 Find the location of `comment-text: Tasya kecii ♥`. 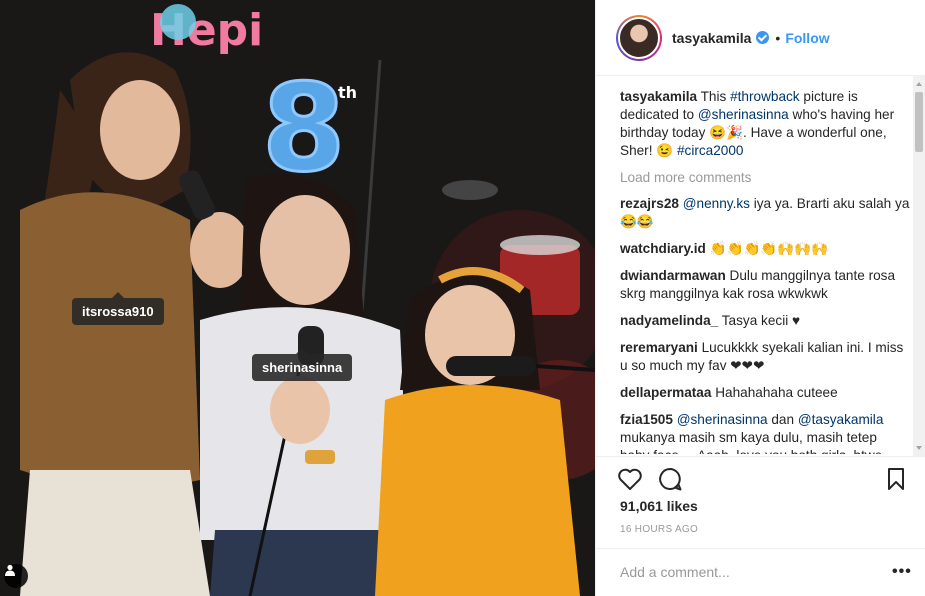

comment-text: Tasya kecii ♥ is located at coordinates (759, 320).